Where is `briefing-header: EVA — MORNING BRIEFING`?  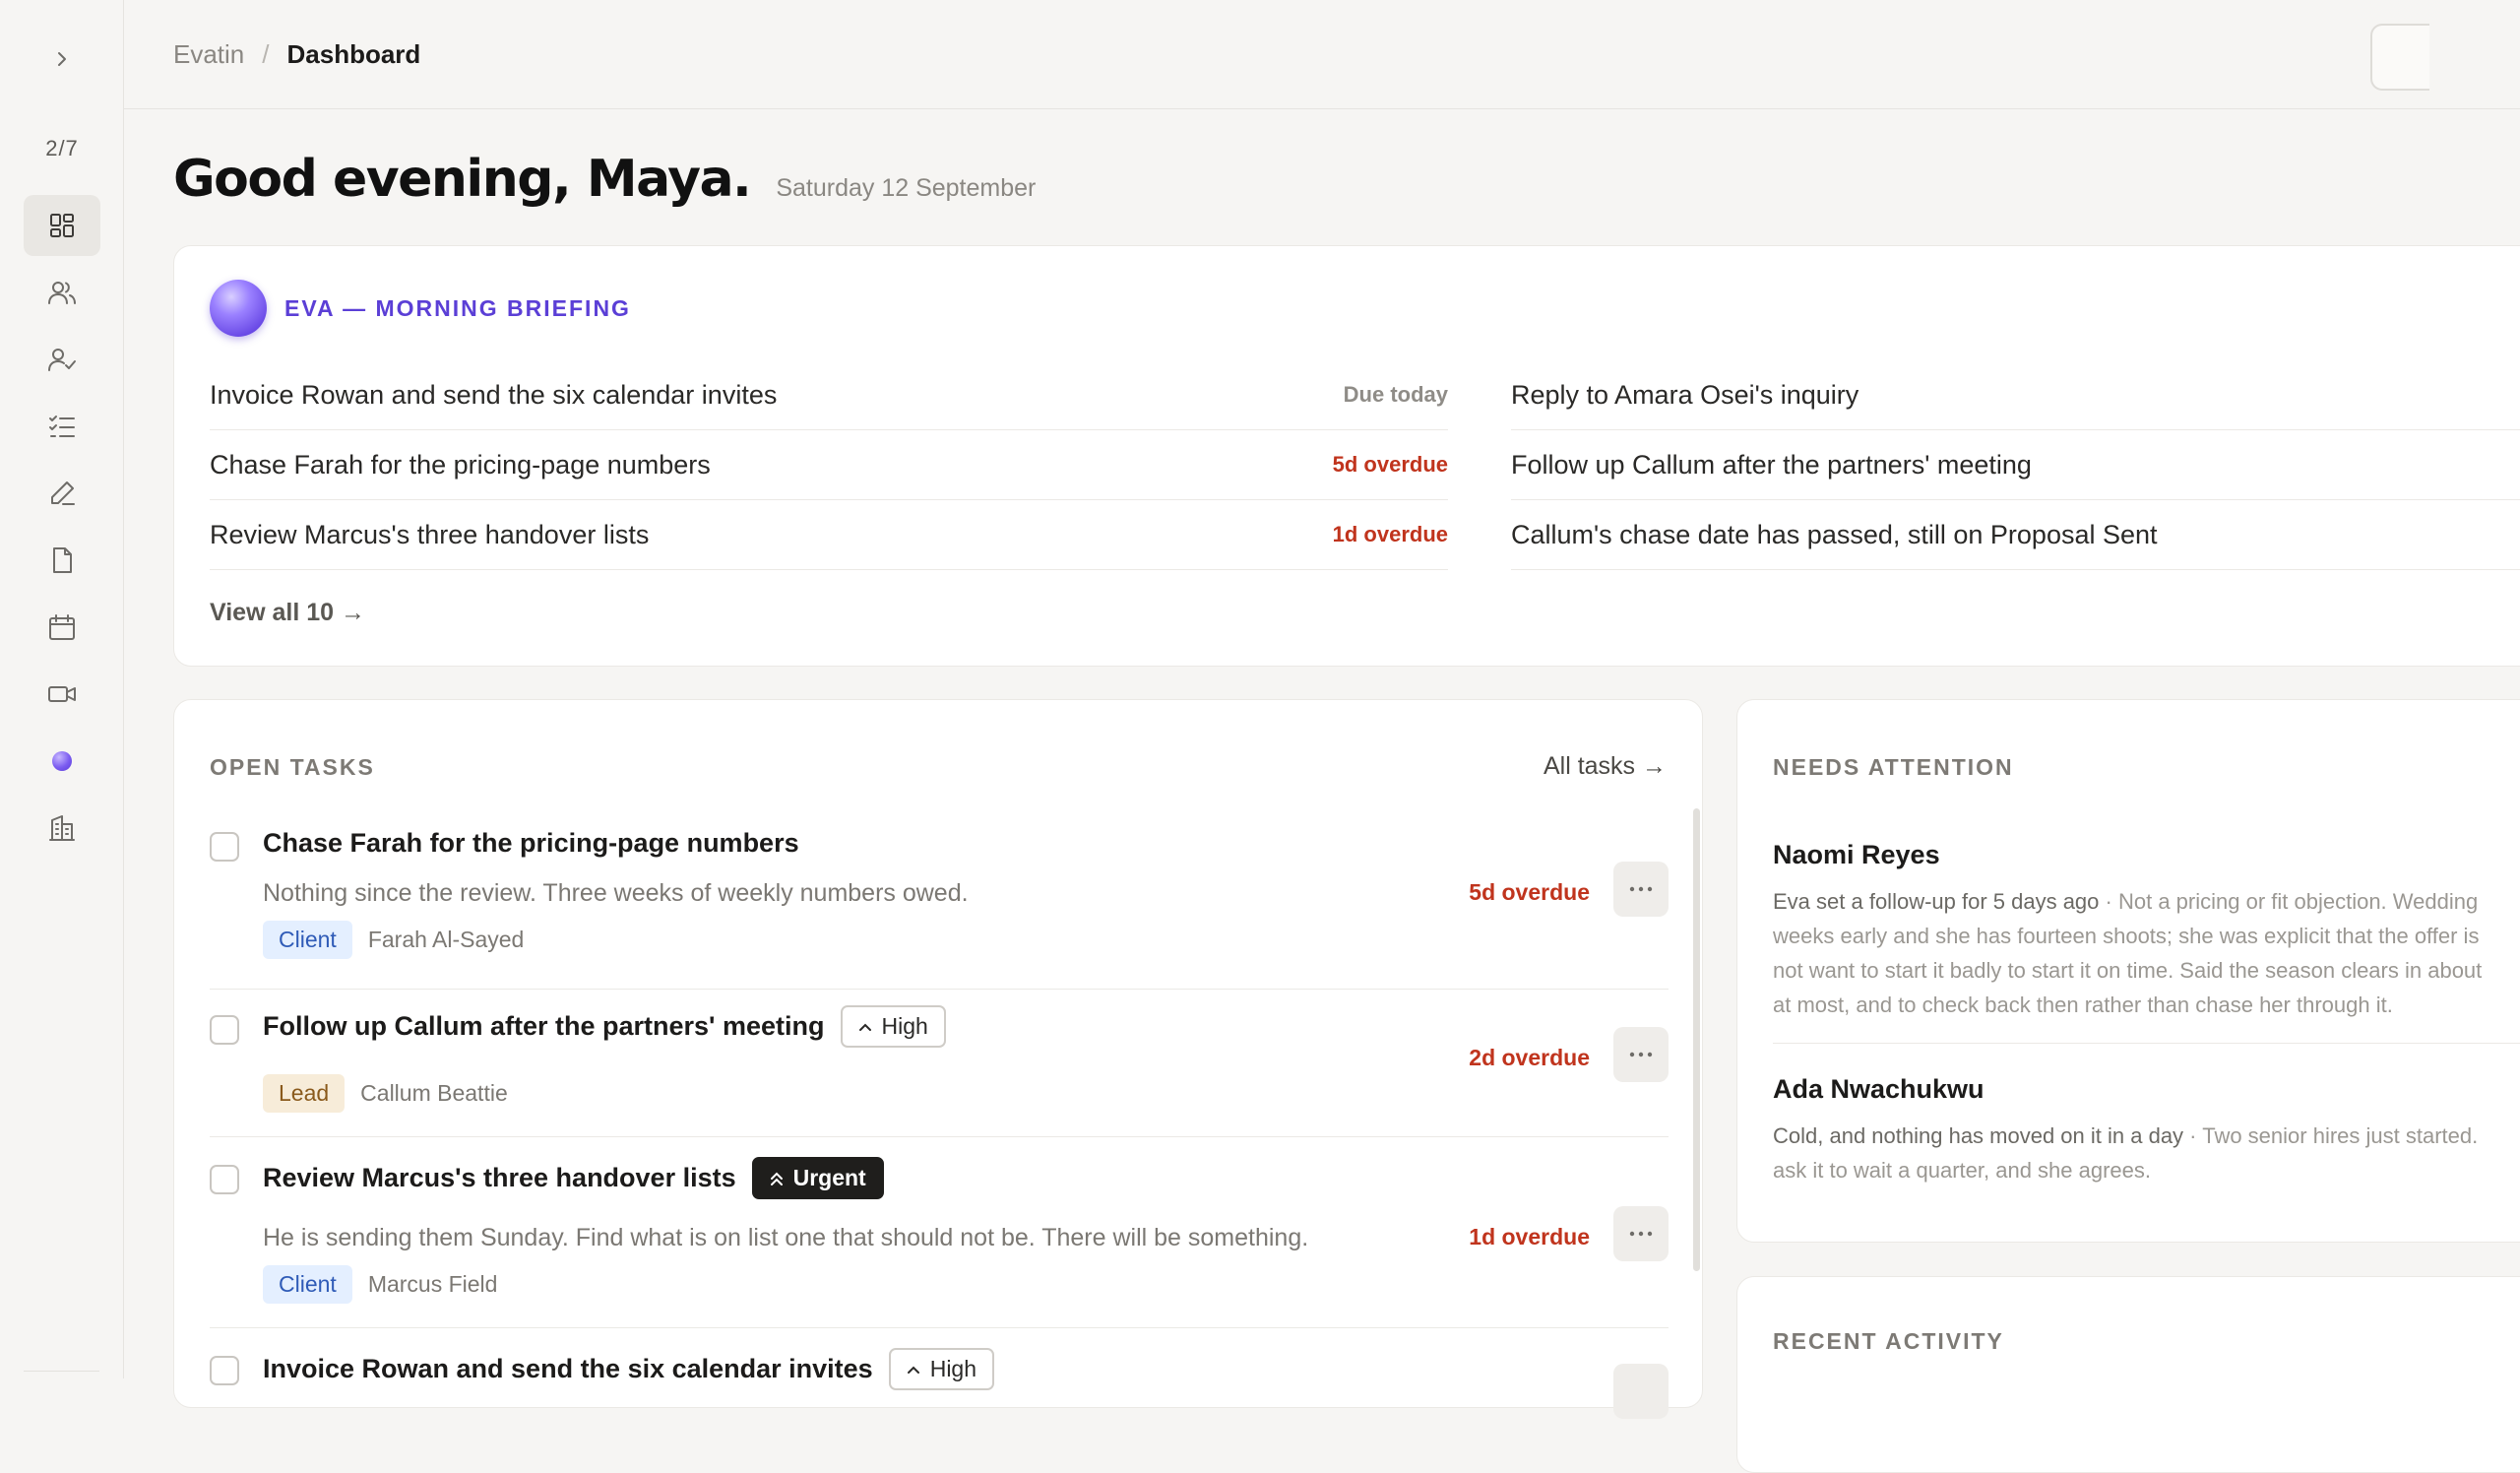 briefing-header: EVA — MORNING BRIEFING is located at coordinates (420, 308).